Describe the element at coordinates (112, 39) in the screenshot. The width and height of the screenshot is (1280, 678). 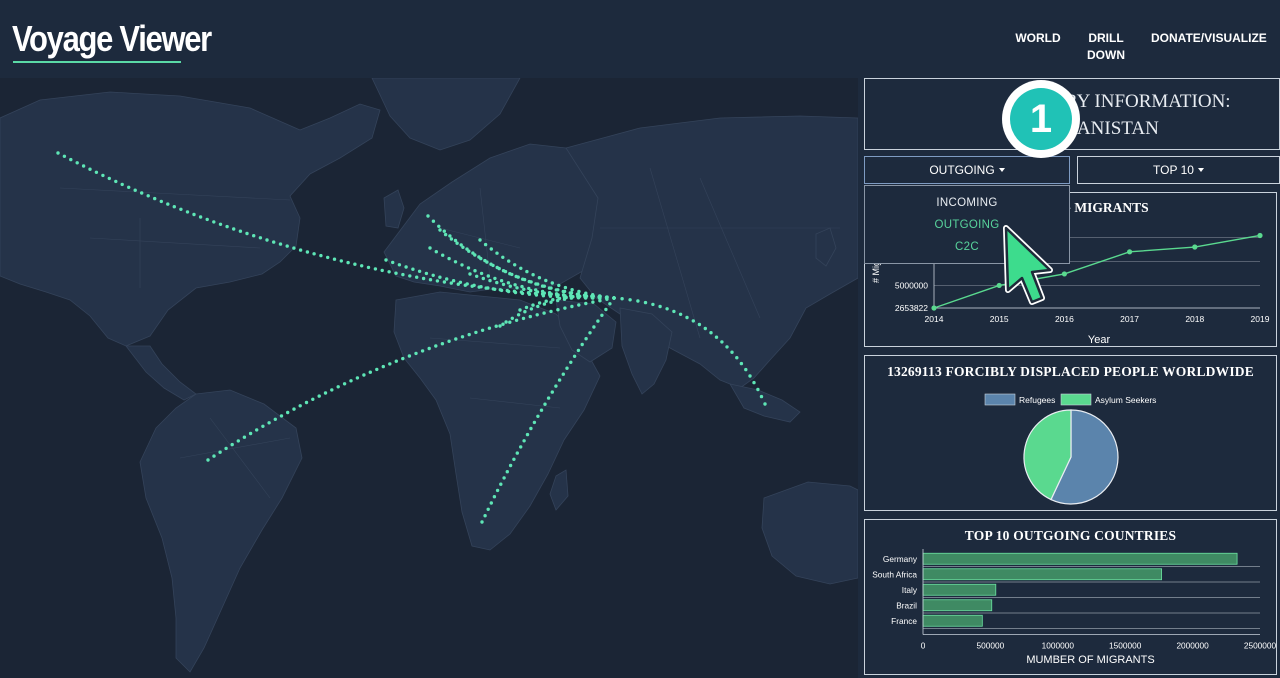
I see `app-logo: Voyage Viewer` at that location.